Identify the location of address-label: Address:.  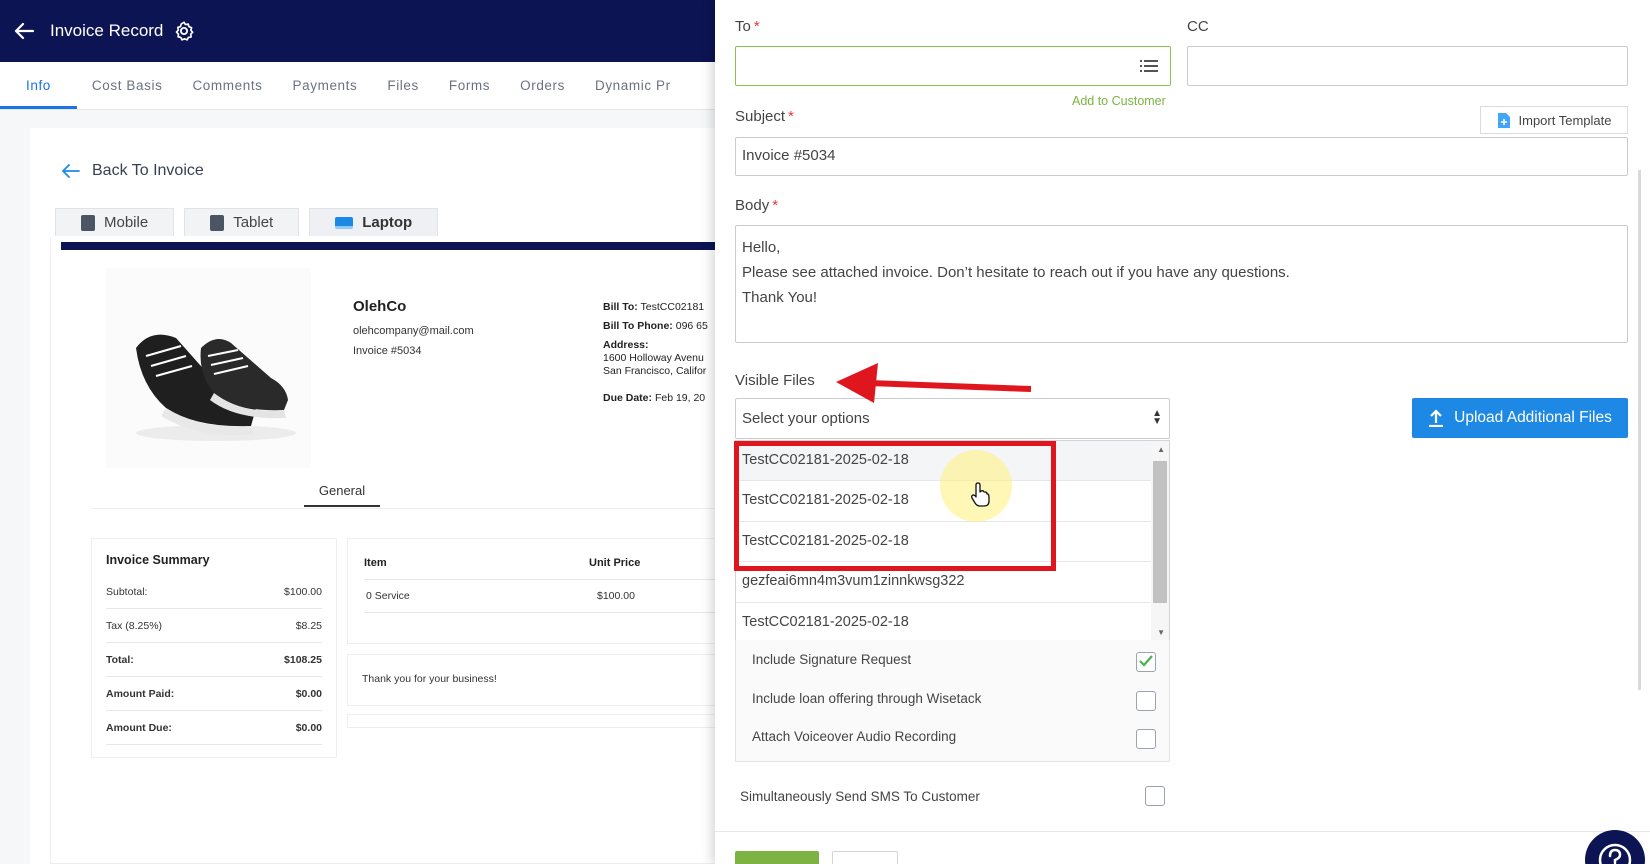
(626, 345).